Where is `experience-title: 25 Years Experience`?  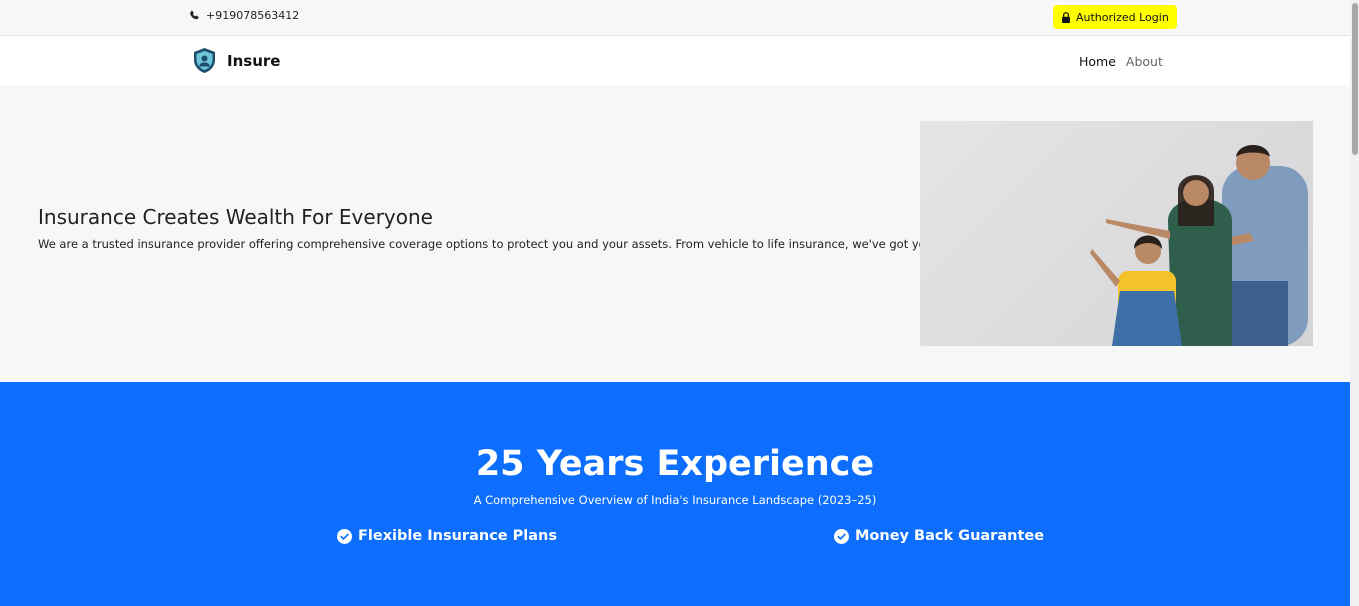 experience-title: 25 Years Experience is located at coordinates (675, 464).